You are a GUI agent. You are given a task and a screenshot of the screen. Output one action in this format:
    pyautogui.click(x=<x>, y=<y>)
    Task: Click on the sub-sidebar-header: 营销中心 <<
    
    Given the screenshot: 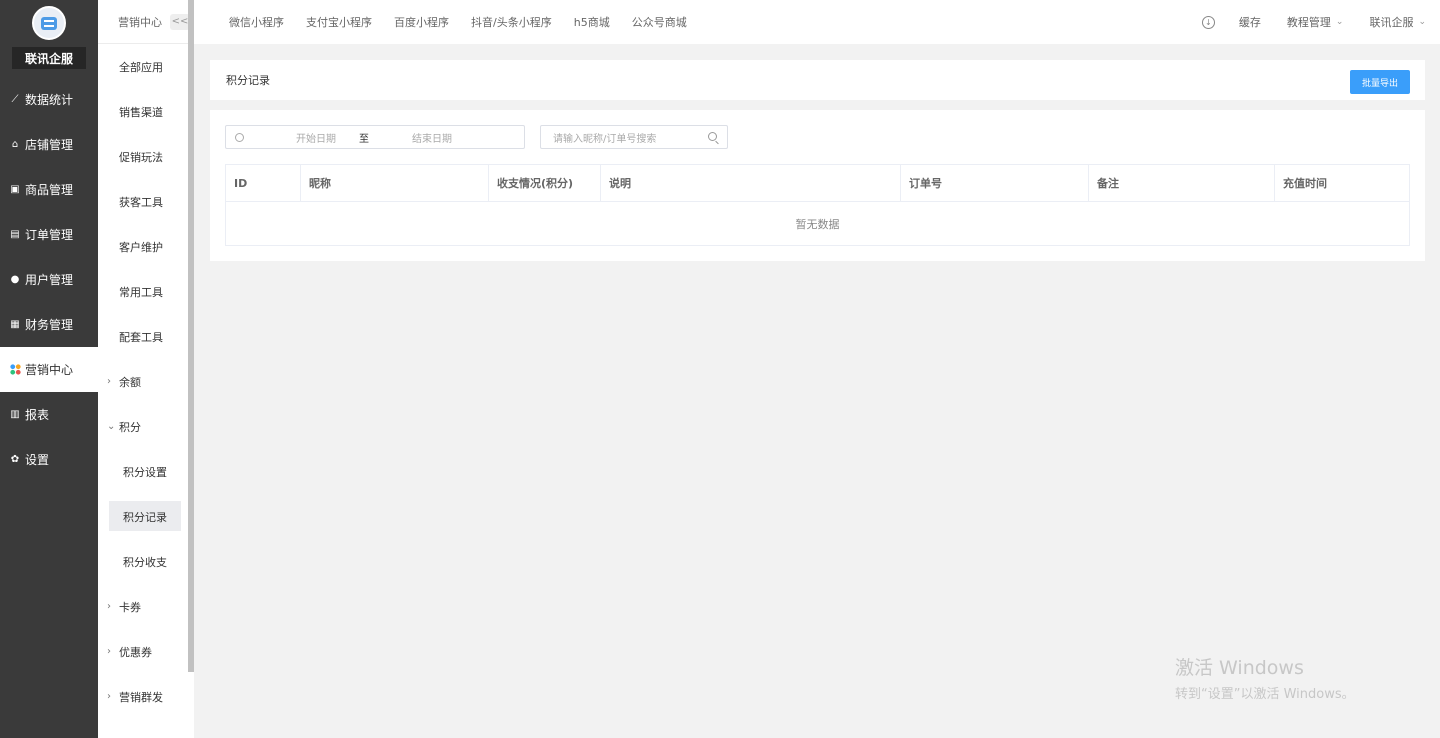 What is the action you would take?
    pyautogui.click(x=146, y=22)
    